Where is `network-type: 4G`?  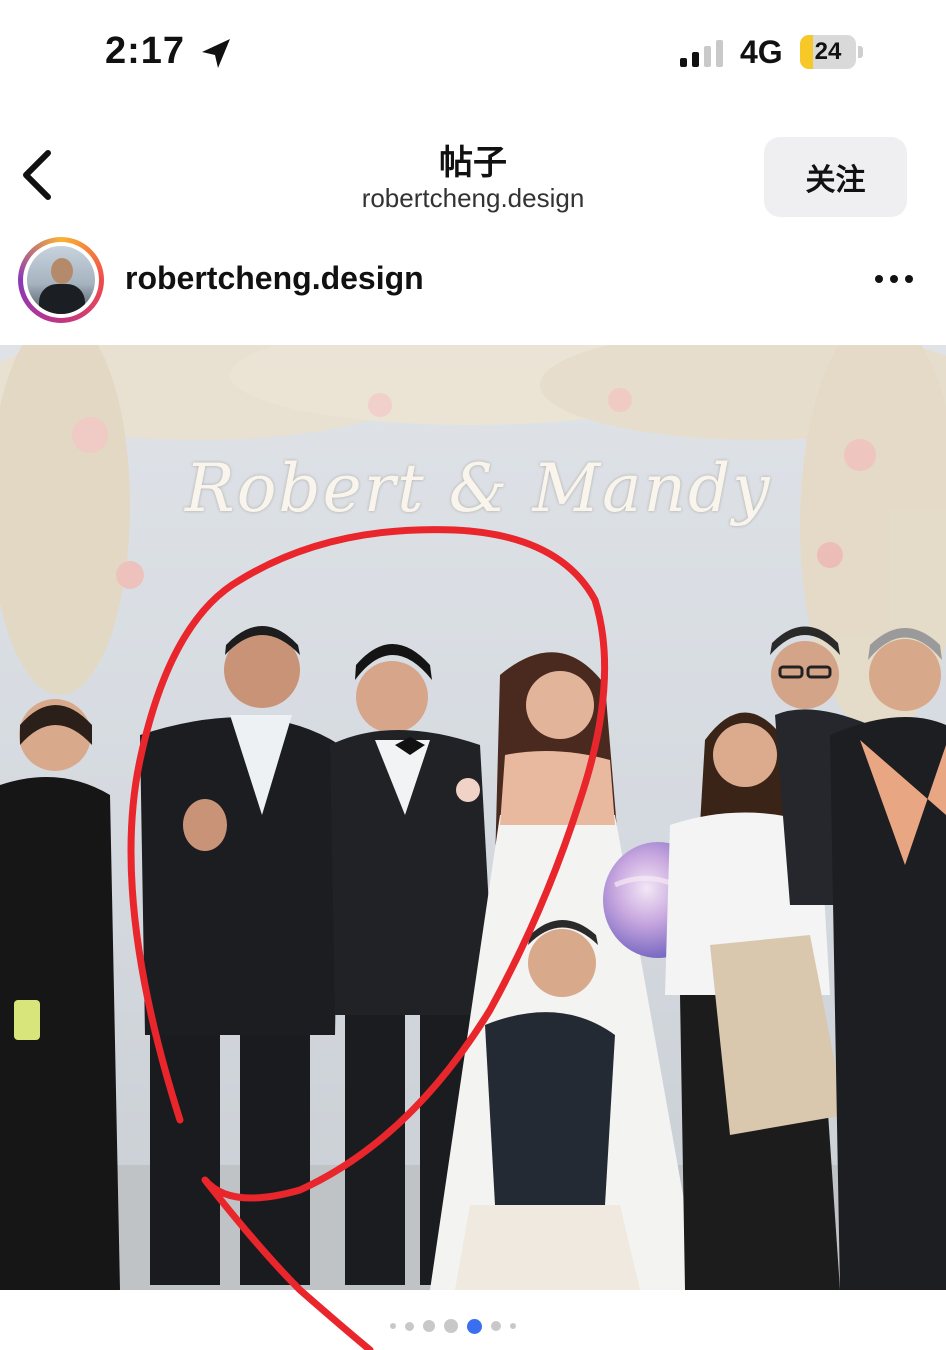 network-type: 4G is located at coordinates (761, 52).